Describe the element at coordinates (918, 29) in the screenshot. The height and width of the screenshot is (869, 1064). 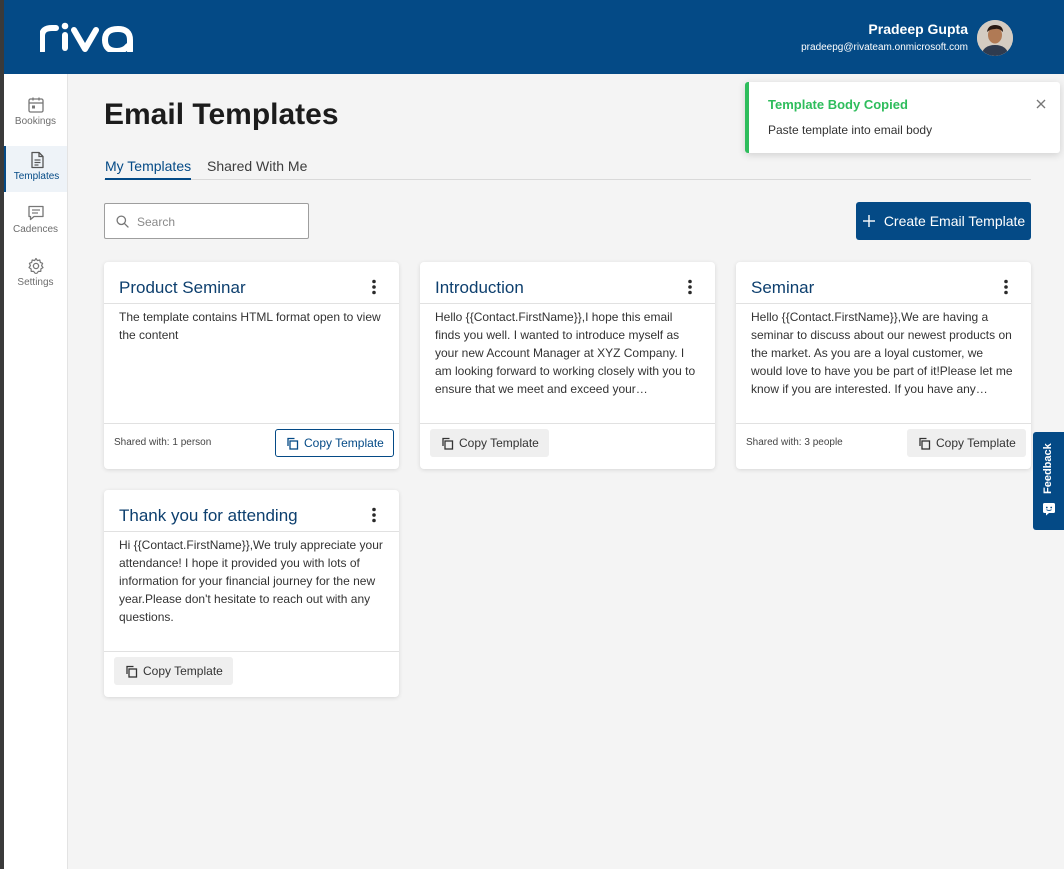
I see `user-name: Pradeep Gupta` at that location.